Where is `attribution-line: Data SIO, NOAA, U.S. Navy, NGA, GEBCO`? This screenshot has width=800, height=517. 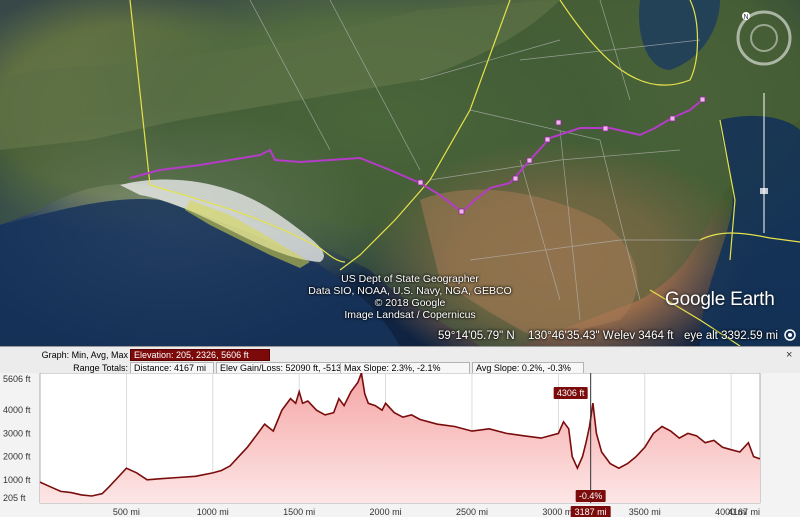
attribution-line: Data SIO, NOAA, U.S. Navy, NGA, GEBCO is located at coordinates (410, 291).